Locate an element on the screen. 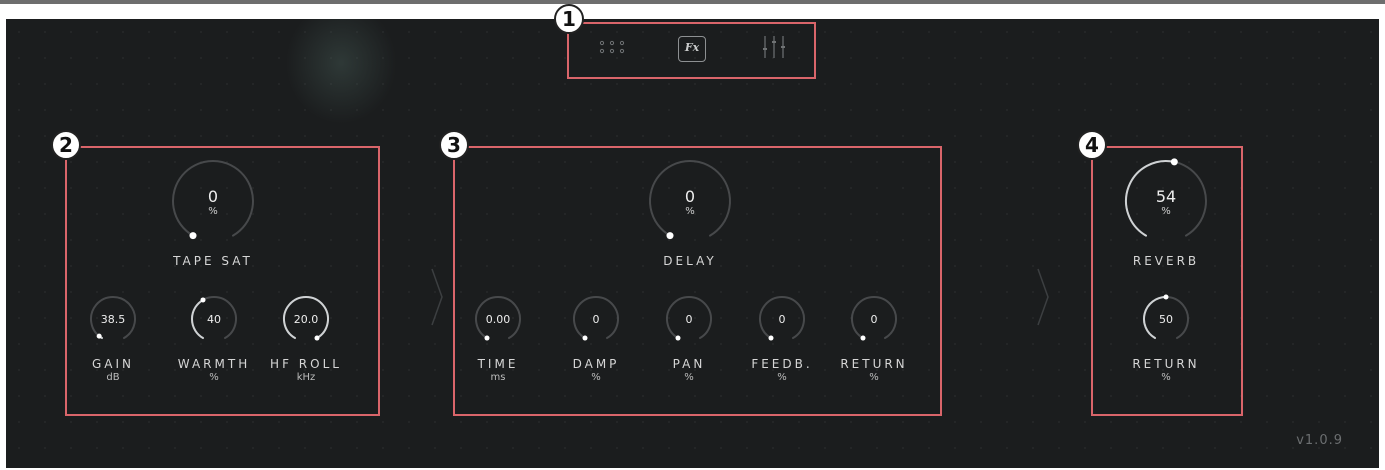 This screenshot has width=1385, height=470. highlight-nav is located at coordinates (691, 50).